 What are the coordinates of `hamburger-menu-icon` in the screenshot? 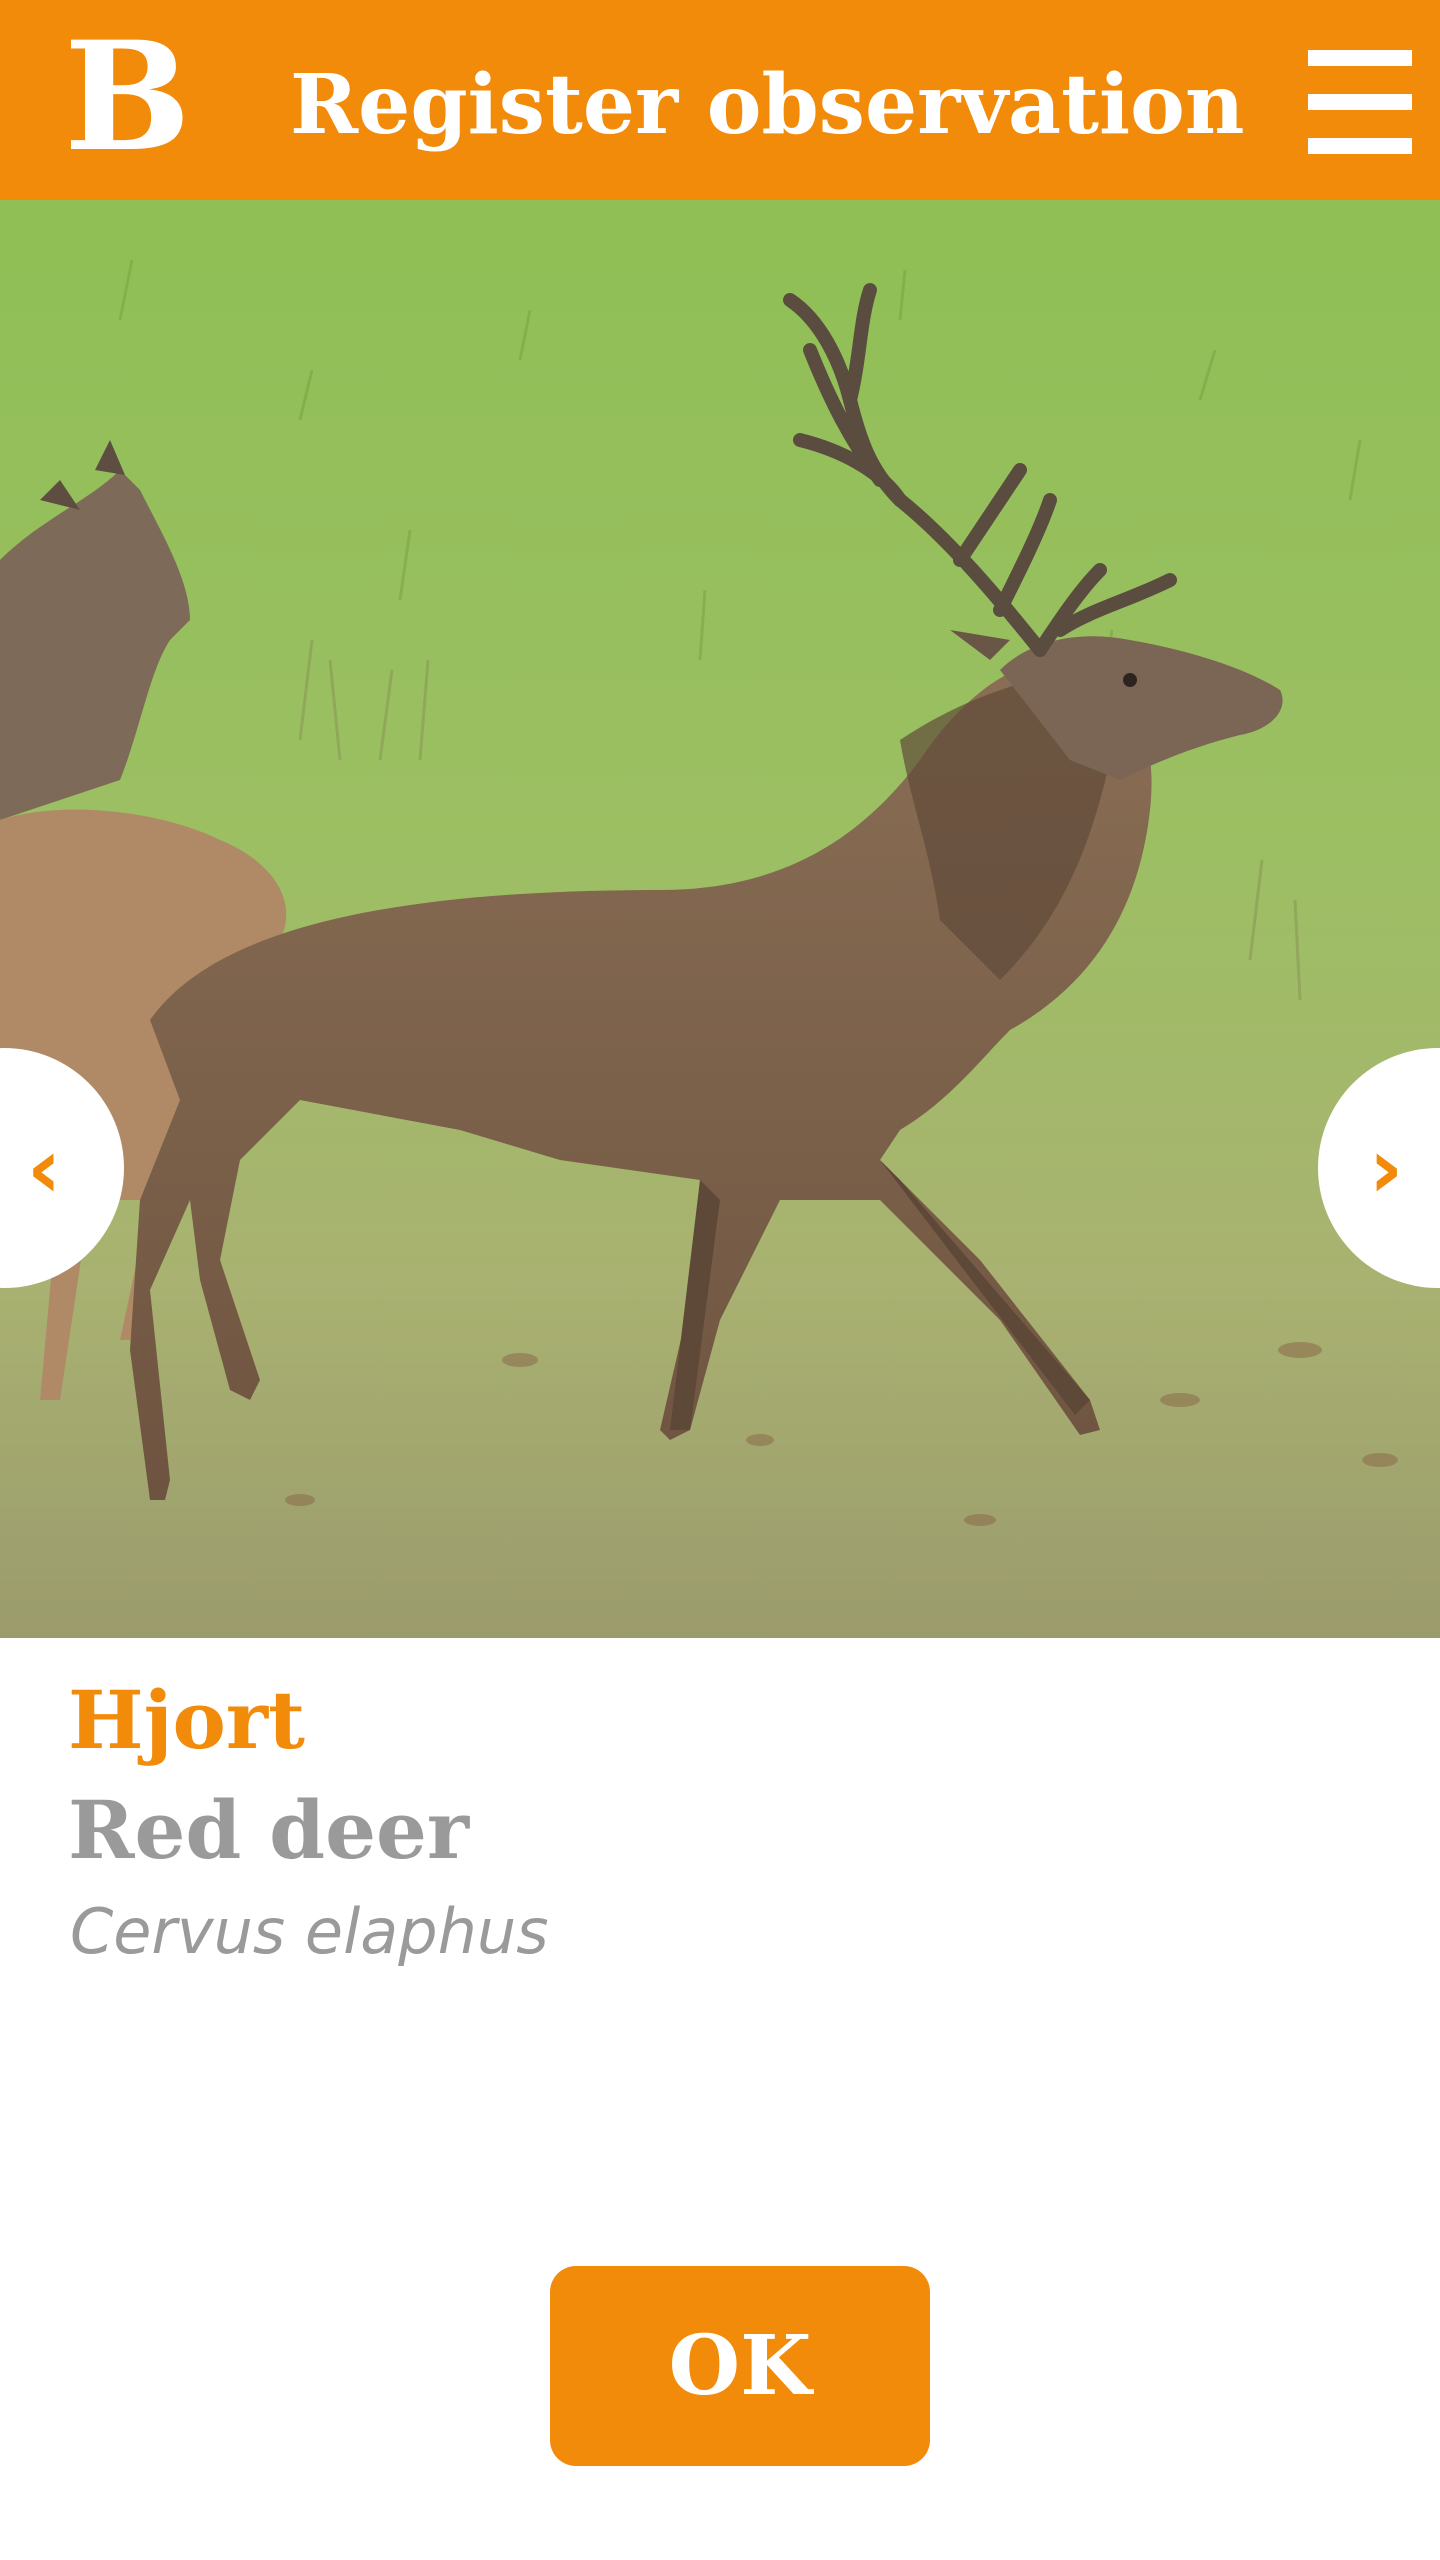 It's located at (1360, 102).